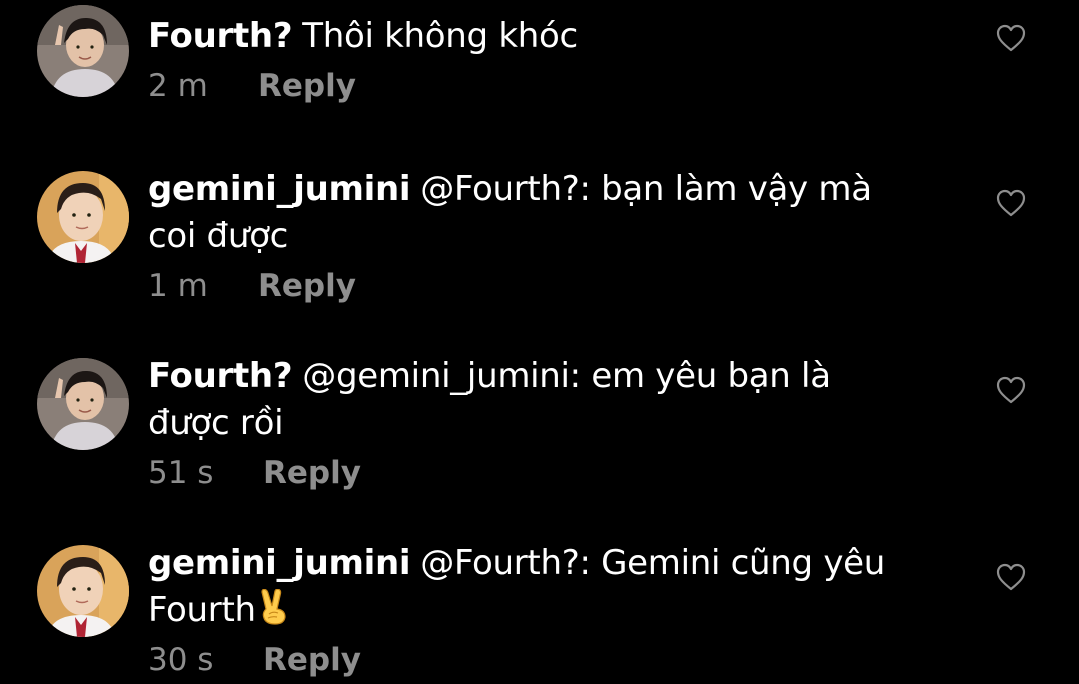 This screenshot has width=1079, height=684. I want to click on comment-time: 30 s, so click(181, 660).